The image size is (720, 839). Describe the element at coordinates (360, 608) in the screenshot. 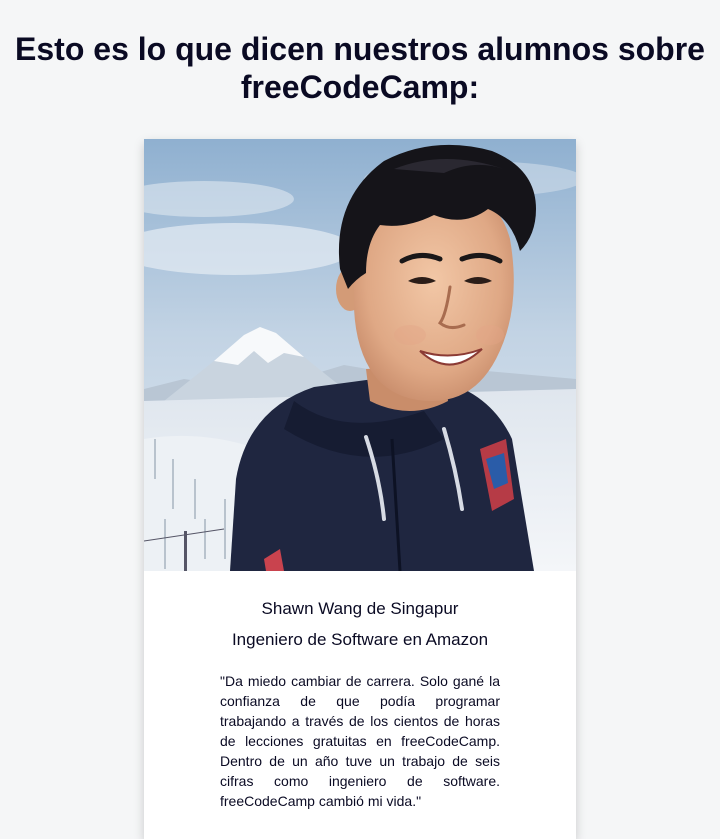

I see `testimonial-name: Shawn Wang de Singapur` at that location.